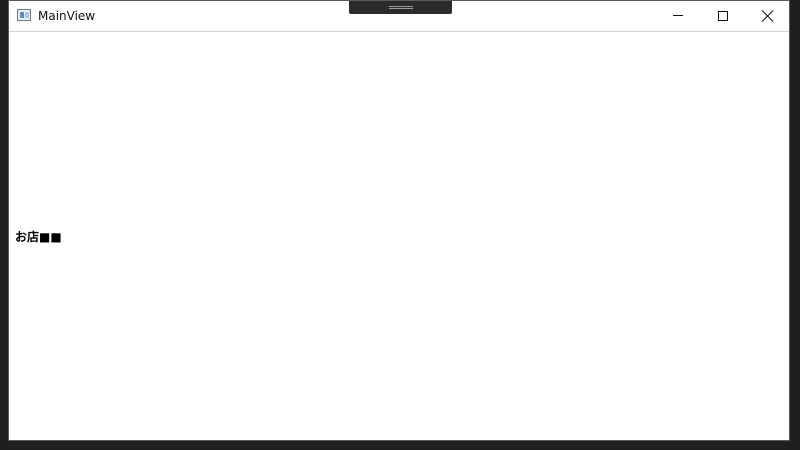 The image size is (800, 450). I want to click on close-icon, so click(768, 16).